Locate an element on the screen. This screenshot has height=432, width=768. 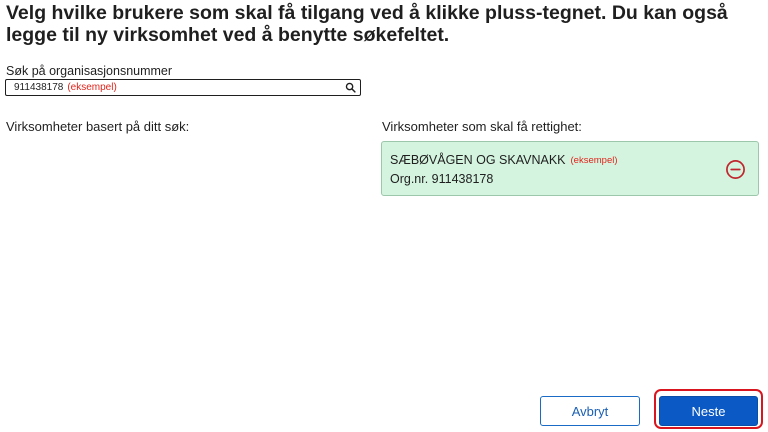
company-example-tag: (eksempel) is located at coordinates (594, 160).